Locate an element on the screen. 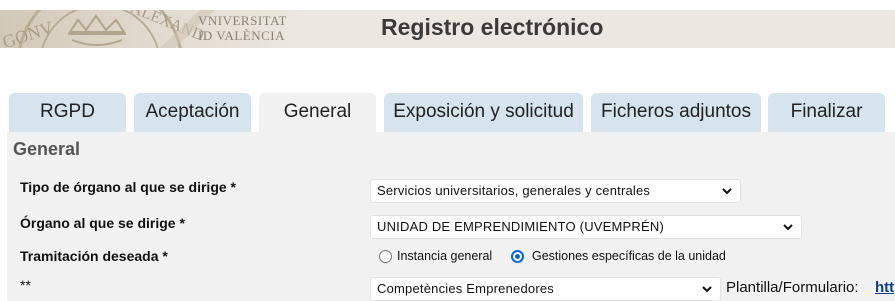  seal-text-left: GONV is located at coordinates (28, 32).